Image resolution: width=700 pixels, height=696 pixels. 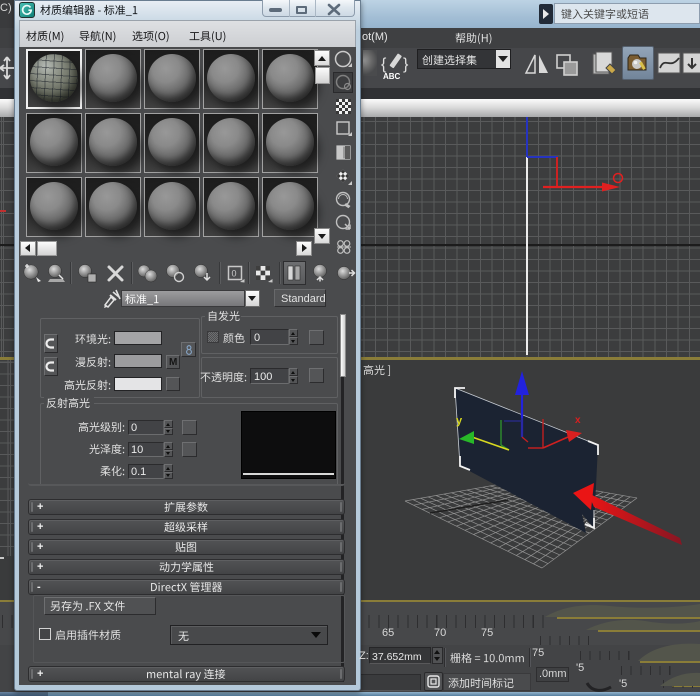 What do you see at coordinates (234, 274) in the screenshot?
I see `svg-text: 0` at bounding box center [234, 274].